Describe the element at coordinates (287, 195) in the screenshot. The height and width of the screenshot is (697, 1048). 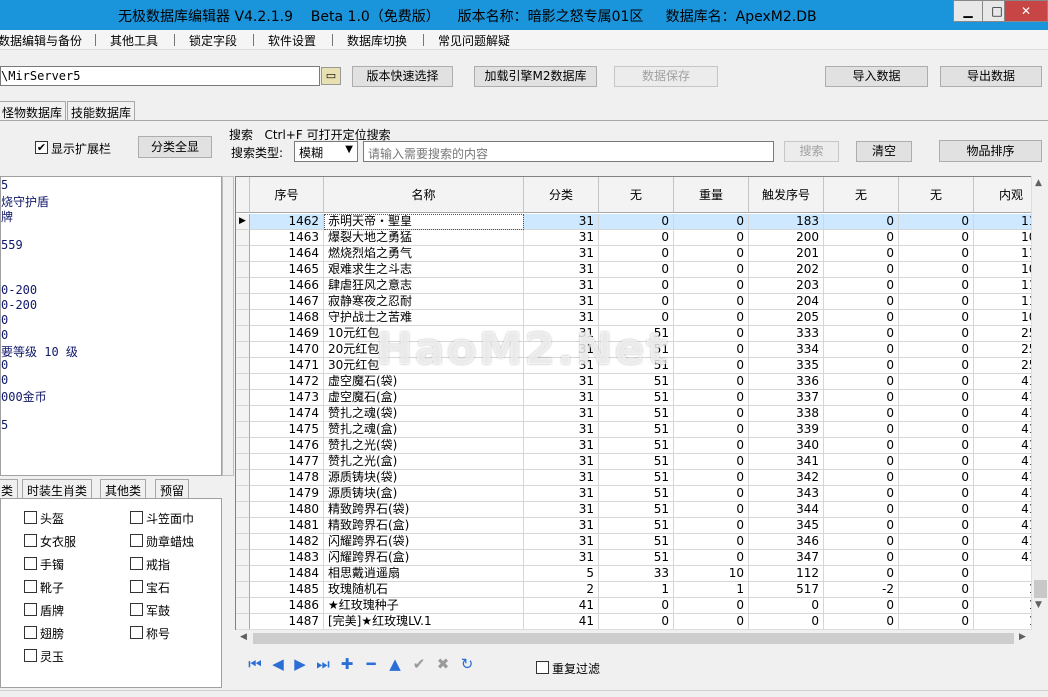
I see `column-header: 序号` at that location.